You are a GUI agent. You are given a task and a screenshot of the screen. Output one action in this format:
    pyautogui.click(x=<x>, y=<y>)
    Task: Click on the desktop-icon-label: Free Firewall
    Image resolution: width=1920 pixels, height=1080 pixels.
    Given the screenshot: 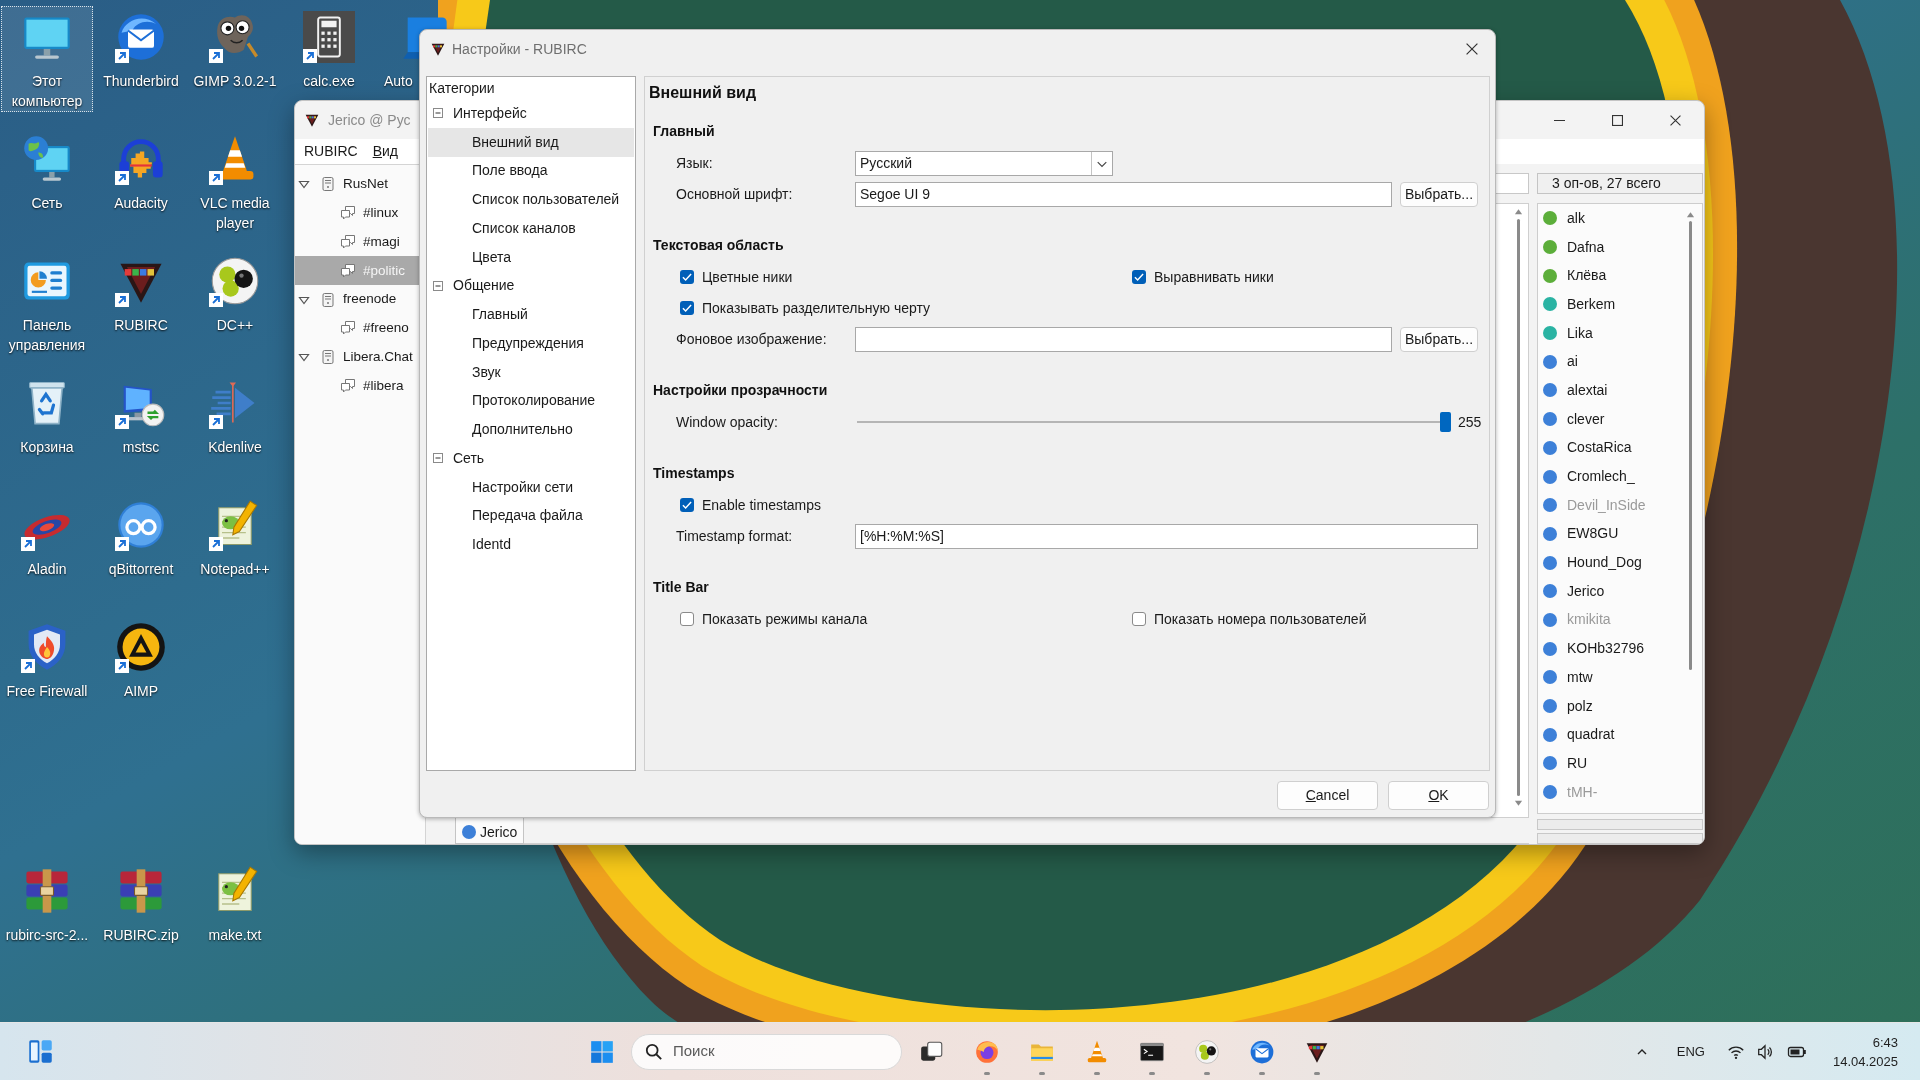 What is the action you would take?
    pyautogui.click(x=47, y=691)
    